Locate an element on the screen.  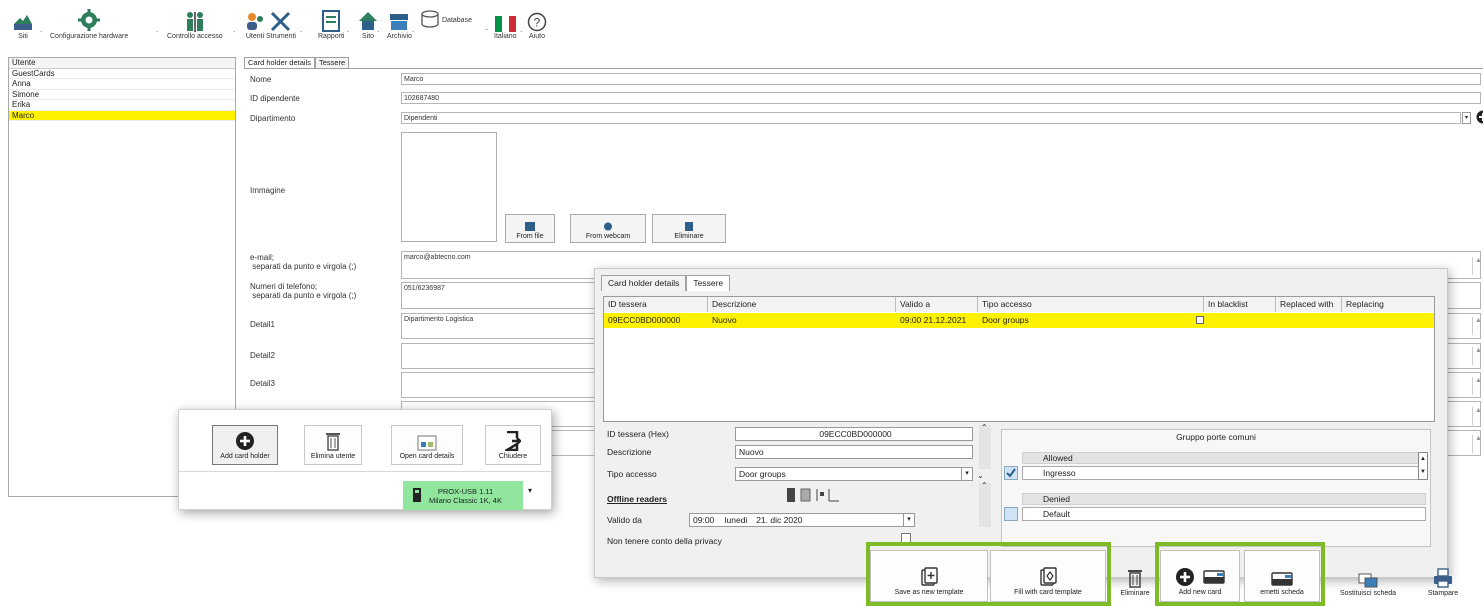
add-department-icon is located at coordinates (1479, 118).